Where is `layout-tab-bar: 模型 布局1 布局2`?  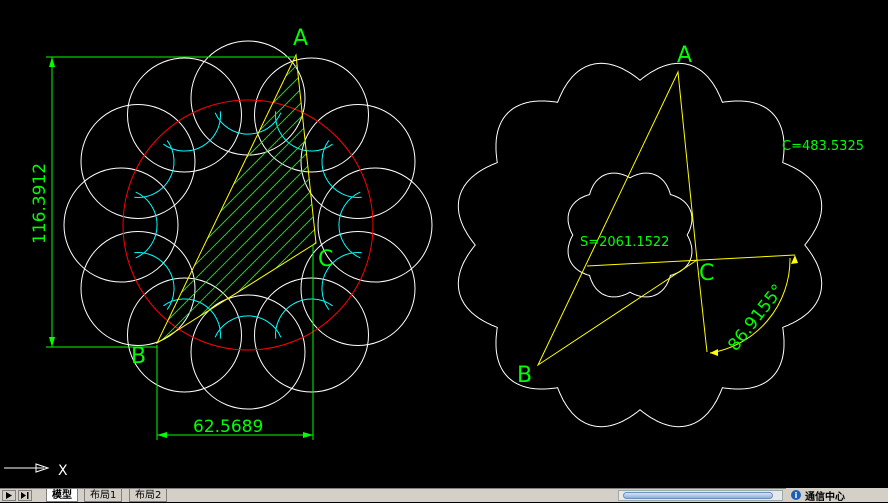
layout-tab-bar: 模型 布局1 布局2 is located at coordinates (444, 495).